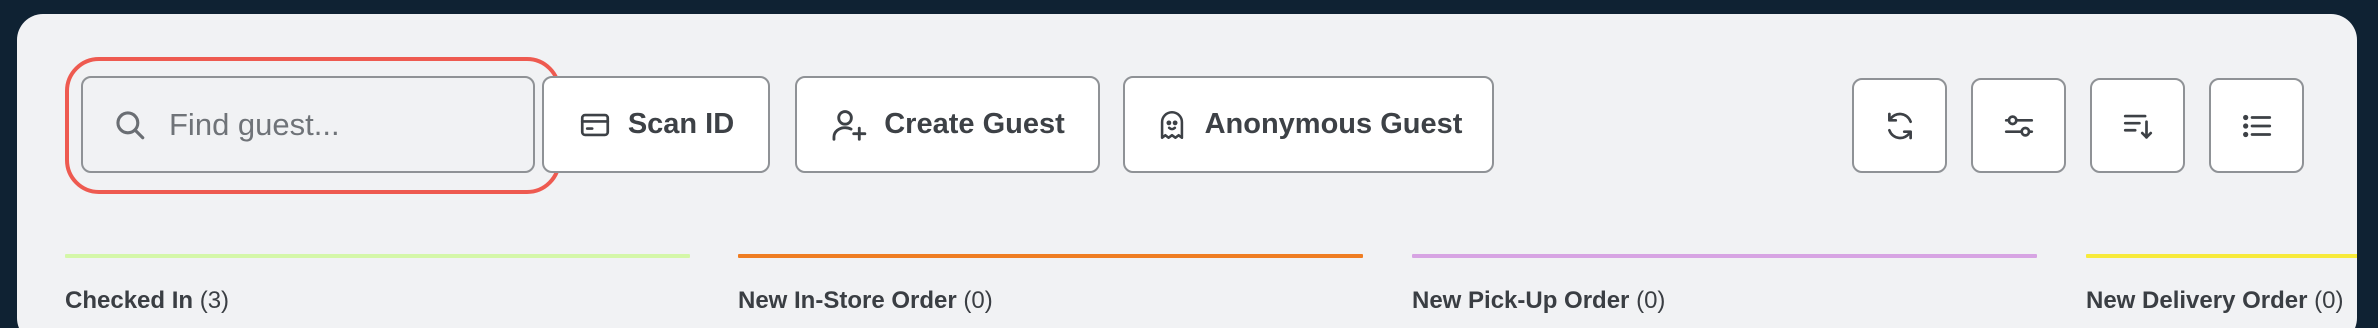 This screenshot has width=2378, height=328. What do you see at coordinates (377, 284) in the screenshot?
I see `column-checked-in: Checked In (3)` at bounding box center [377, 284].